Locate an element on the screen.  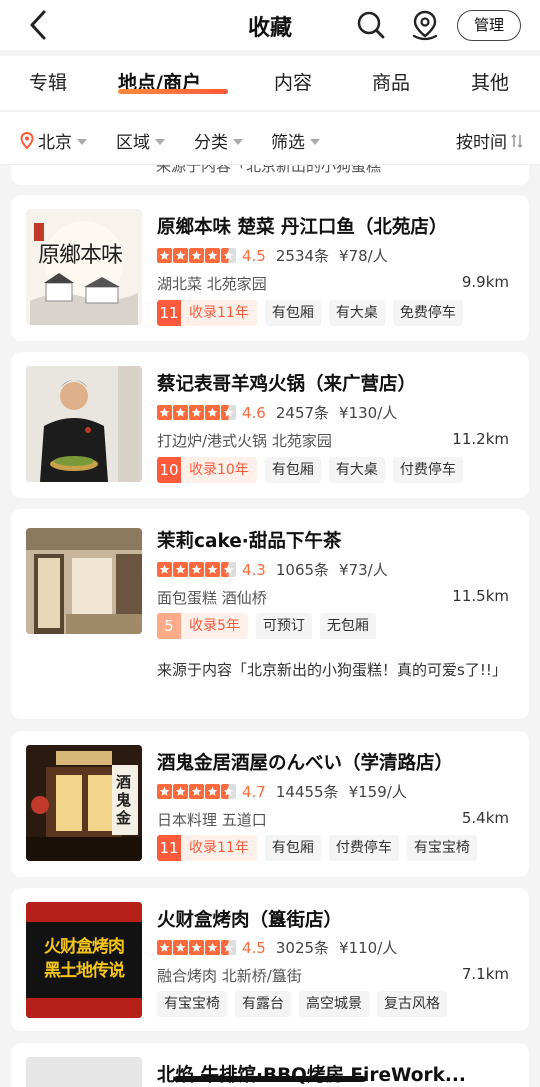
location-button is located at coordinates (425, 25).